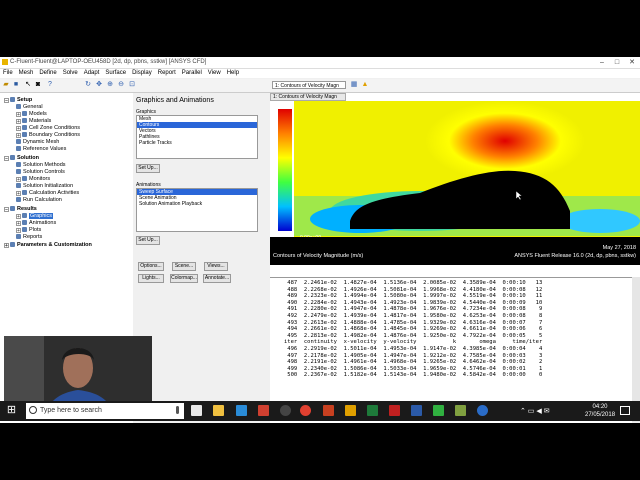  Describe the element at coordinates (197, 204) in the screenshot. I see `animation-item: Solution Animation Playback` at that location.